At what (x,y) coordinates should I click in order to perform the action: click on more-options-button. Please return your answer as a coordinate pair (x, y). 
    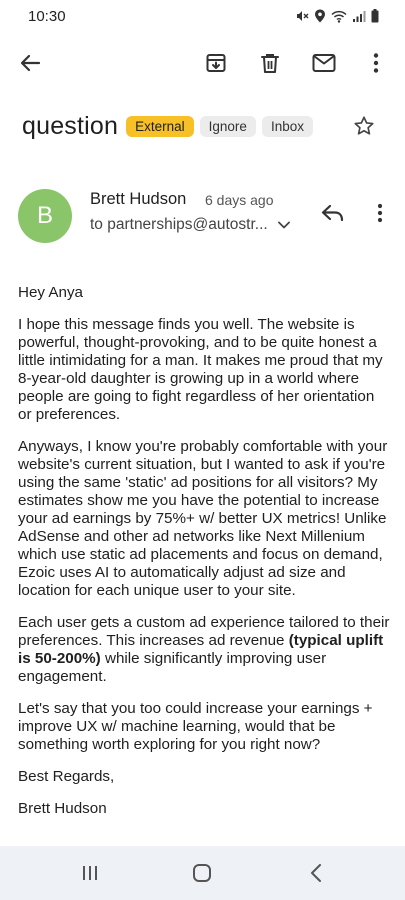
    Looking at the image, I should click on (376, 63).